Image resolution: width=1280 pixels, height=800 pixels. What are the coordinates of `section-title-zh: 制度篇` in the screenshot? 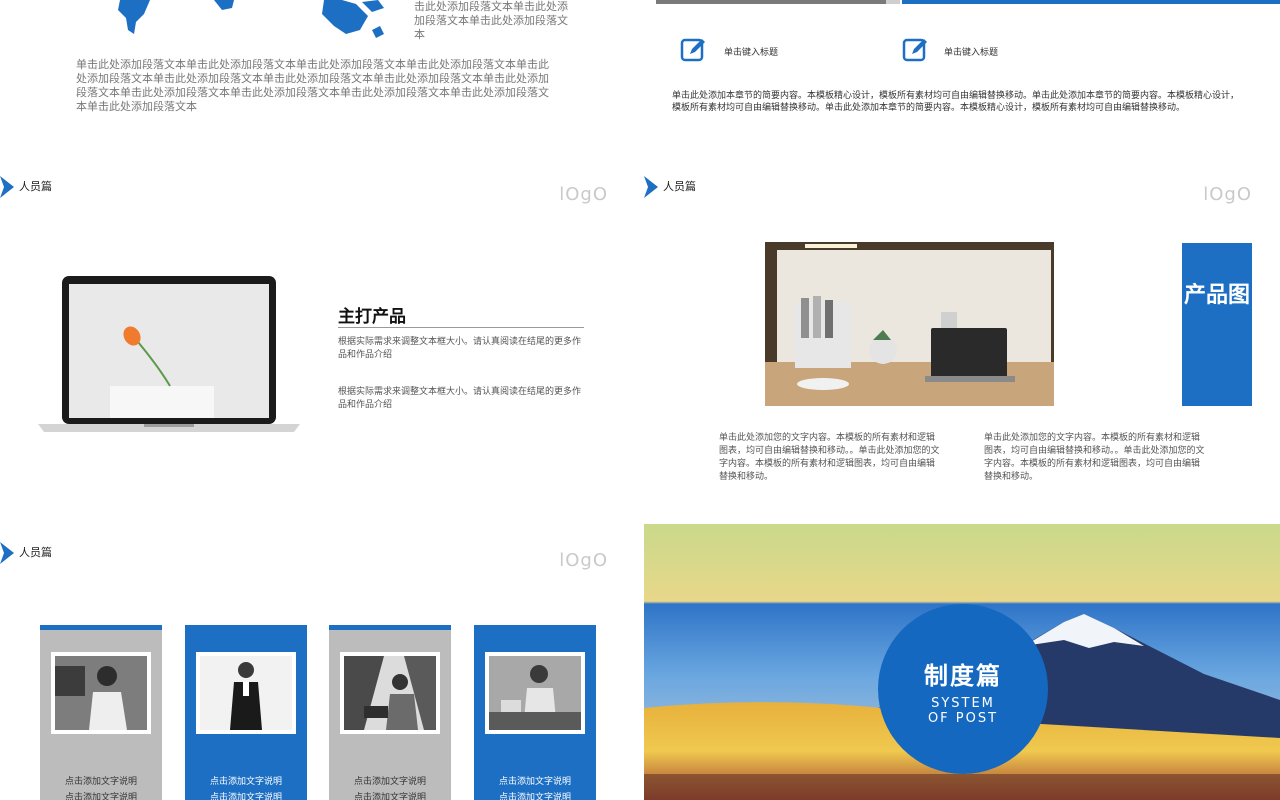 It's located at (963, 673).